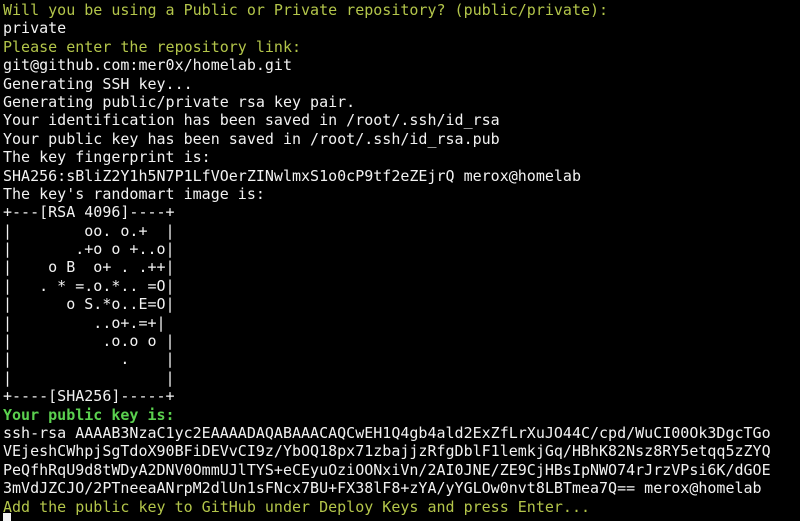  I want to click on prompt-public-key: Your public key is:, so click(89, 414).